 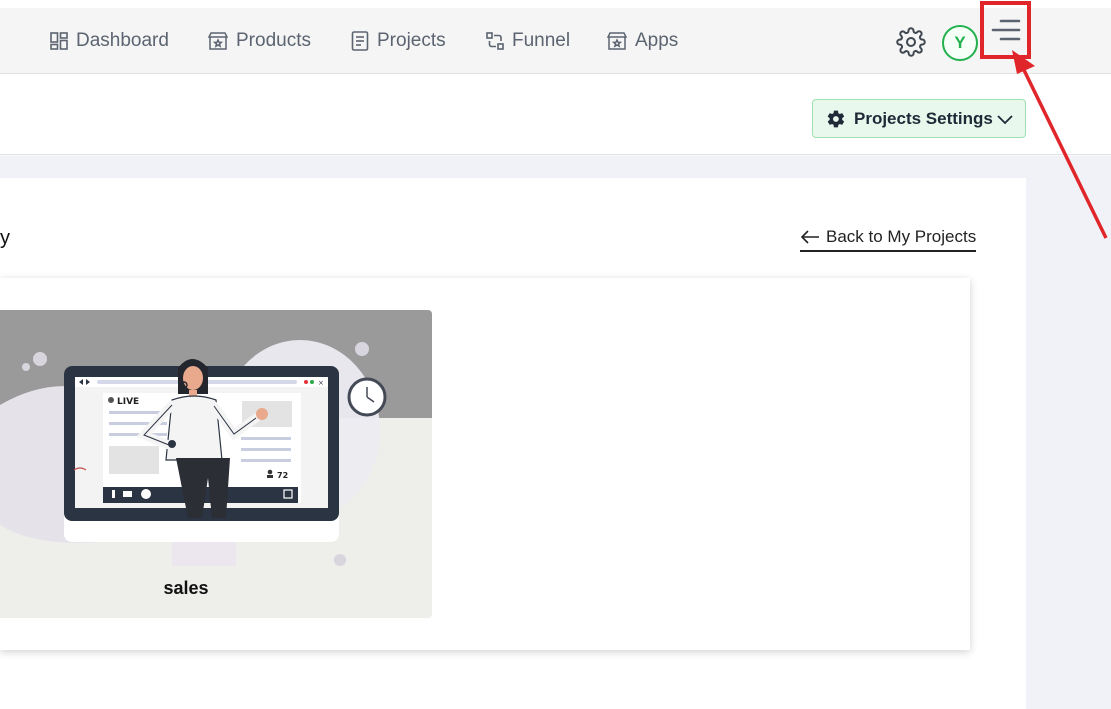 I want to click on nav-item-projects: Projects, so click(x=398, y=41).